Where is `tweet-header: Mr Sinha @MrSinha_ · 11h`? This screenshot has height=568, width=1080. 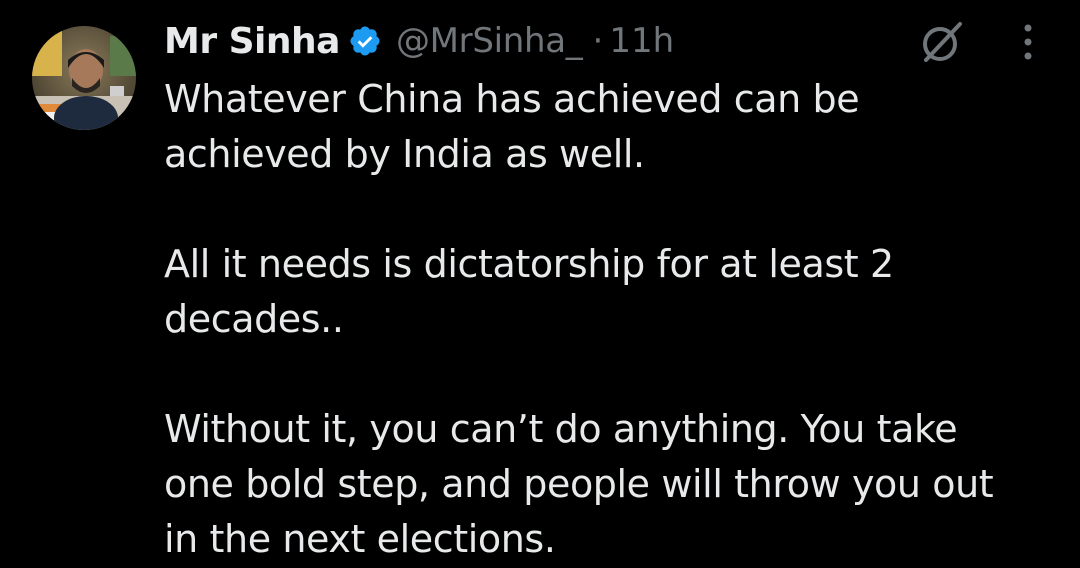
tweet-header: Mr Sinha @MrSinha_ · 11h is located at coordinates (604, 41).